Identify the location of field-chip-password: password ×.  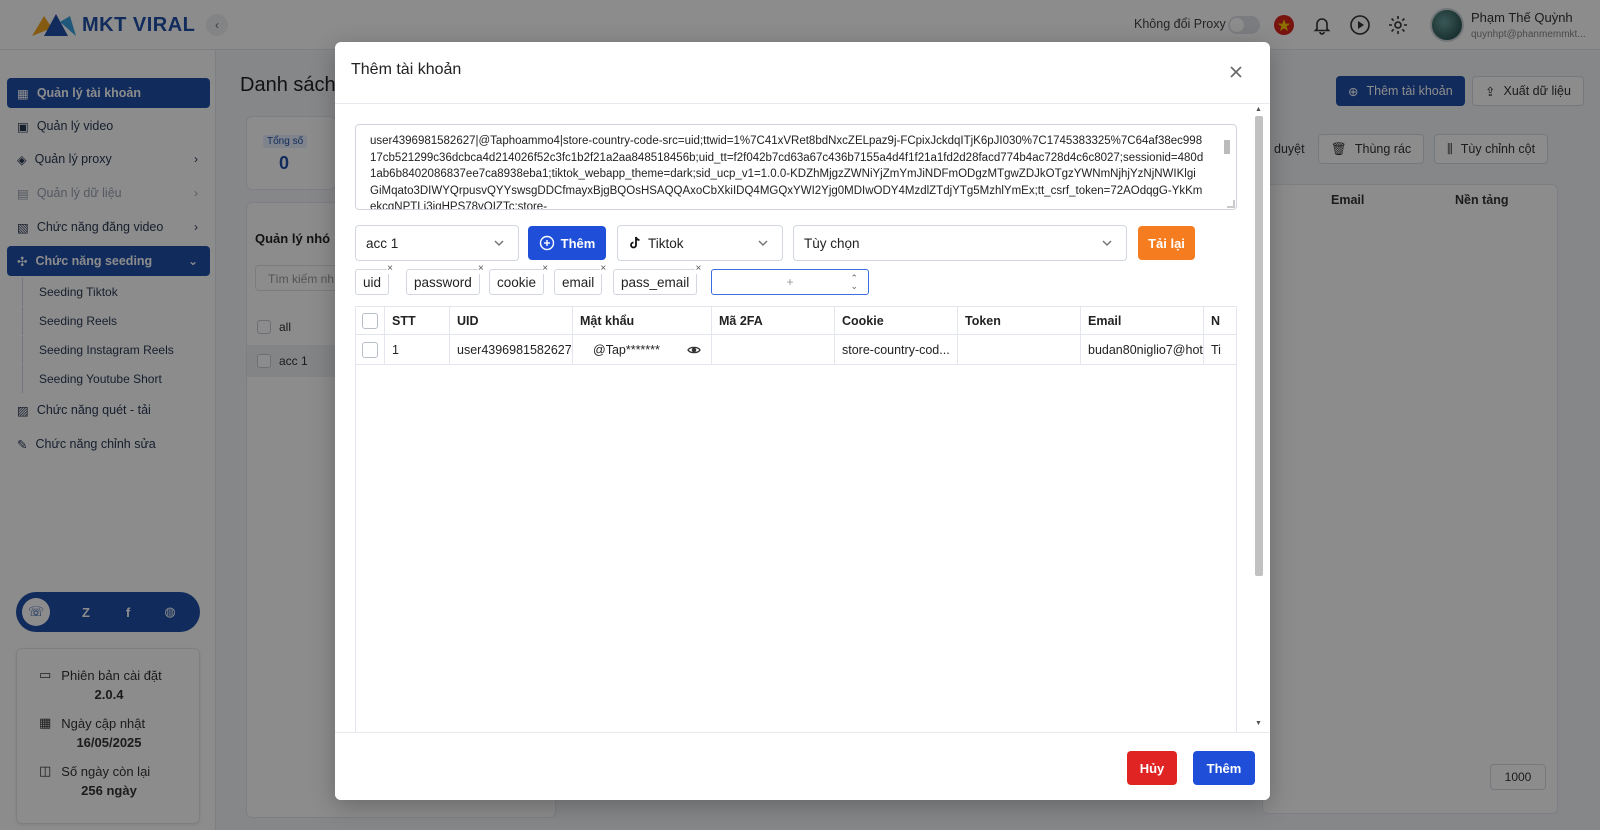
(445, 279).